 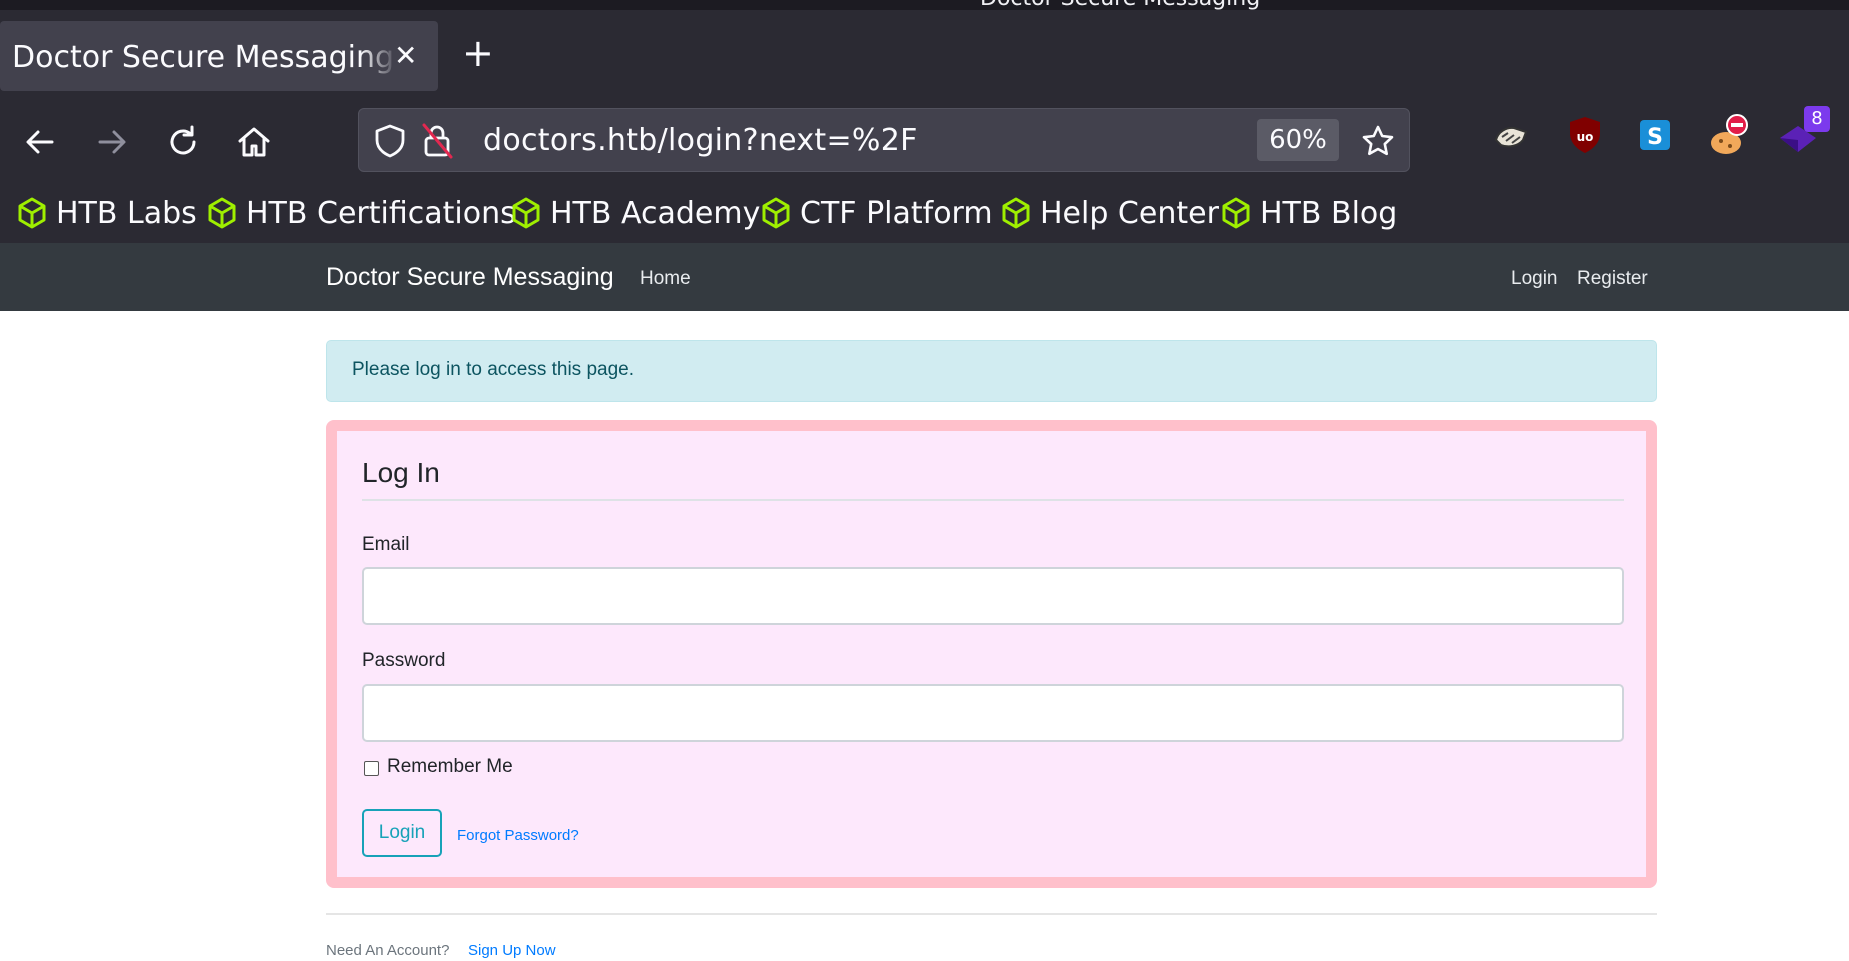 What do you see at coordinates (401, 472) in the screenshot?
I see `form-legend: Log In` at bounding box center [401, 472].